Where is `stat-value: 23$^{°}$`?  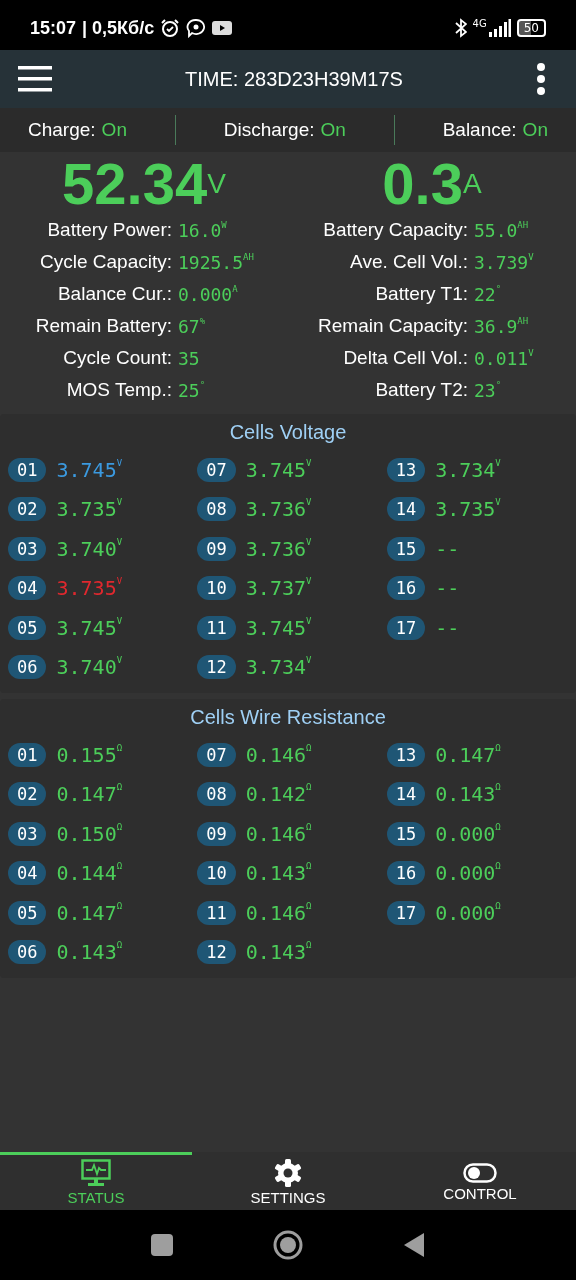
stat-value: 23$^{°}$ is located at coordinates (488, 390).